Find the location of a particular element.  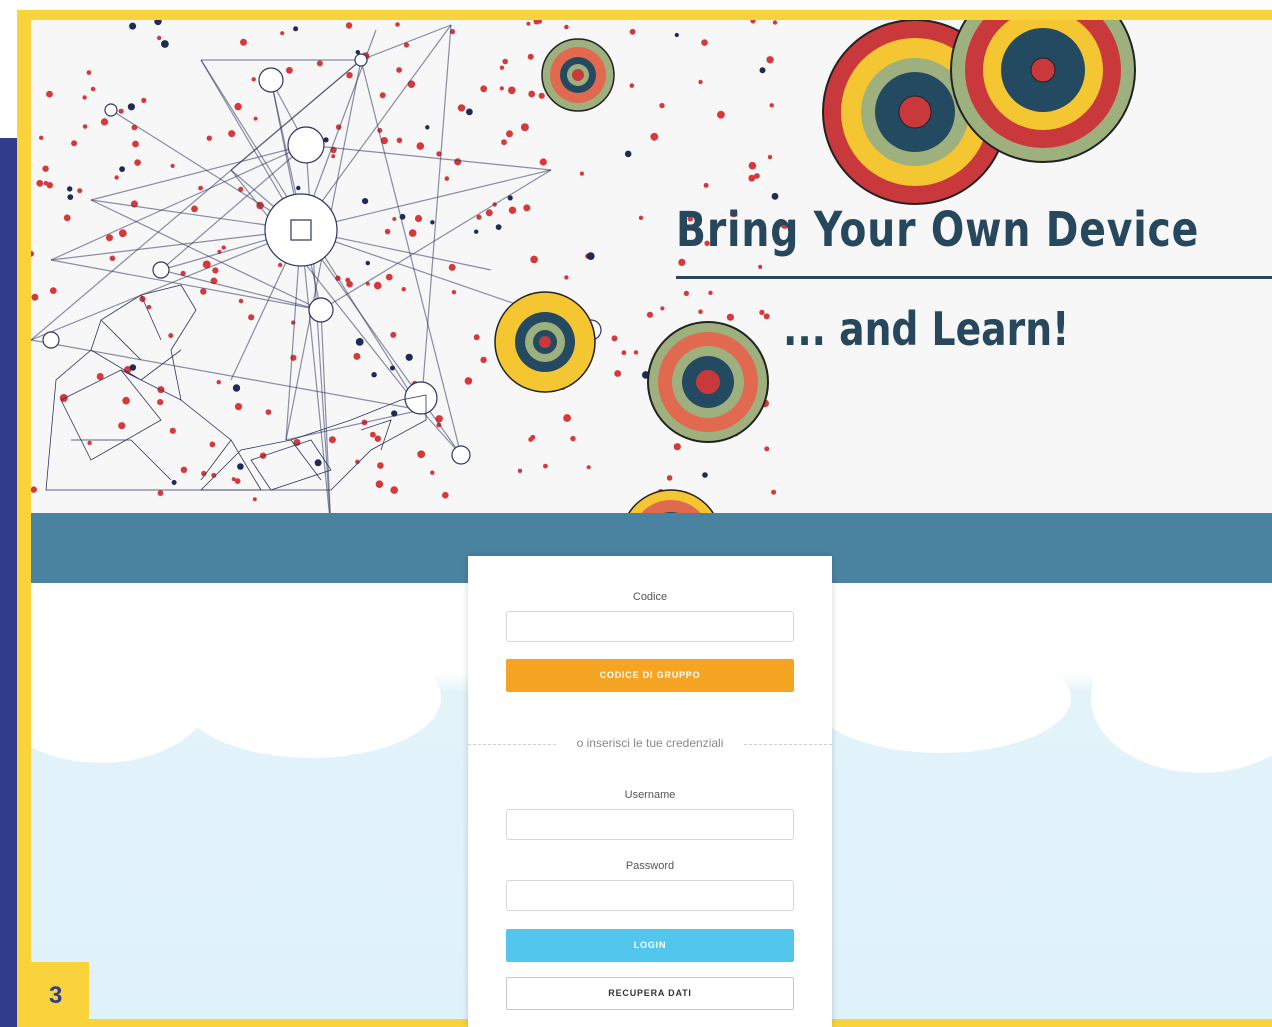

yellow-frame-left is located at coordinates (24, 518).